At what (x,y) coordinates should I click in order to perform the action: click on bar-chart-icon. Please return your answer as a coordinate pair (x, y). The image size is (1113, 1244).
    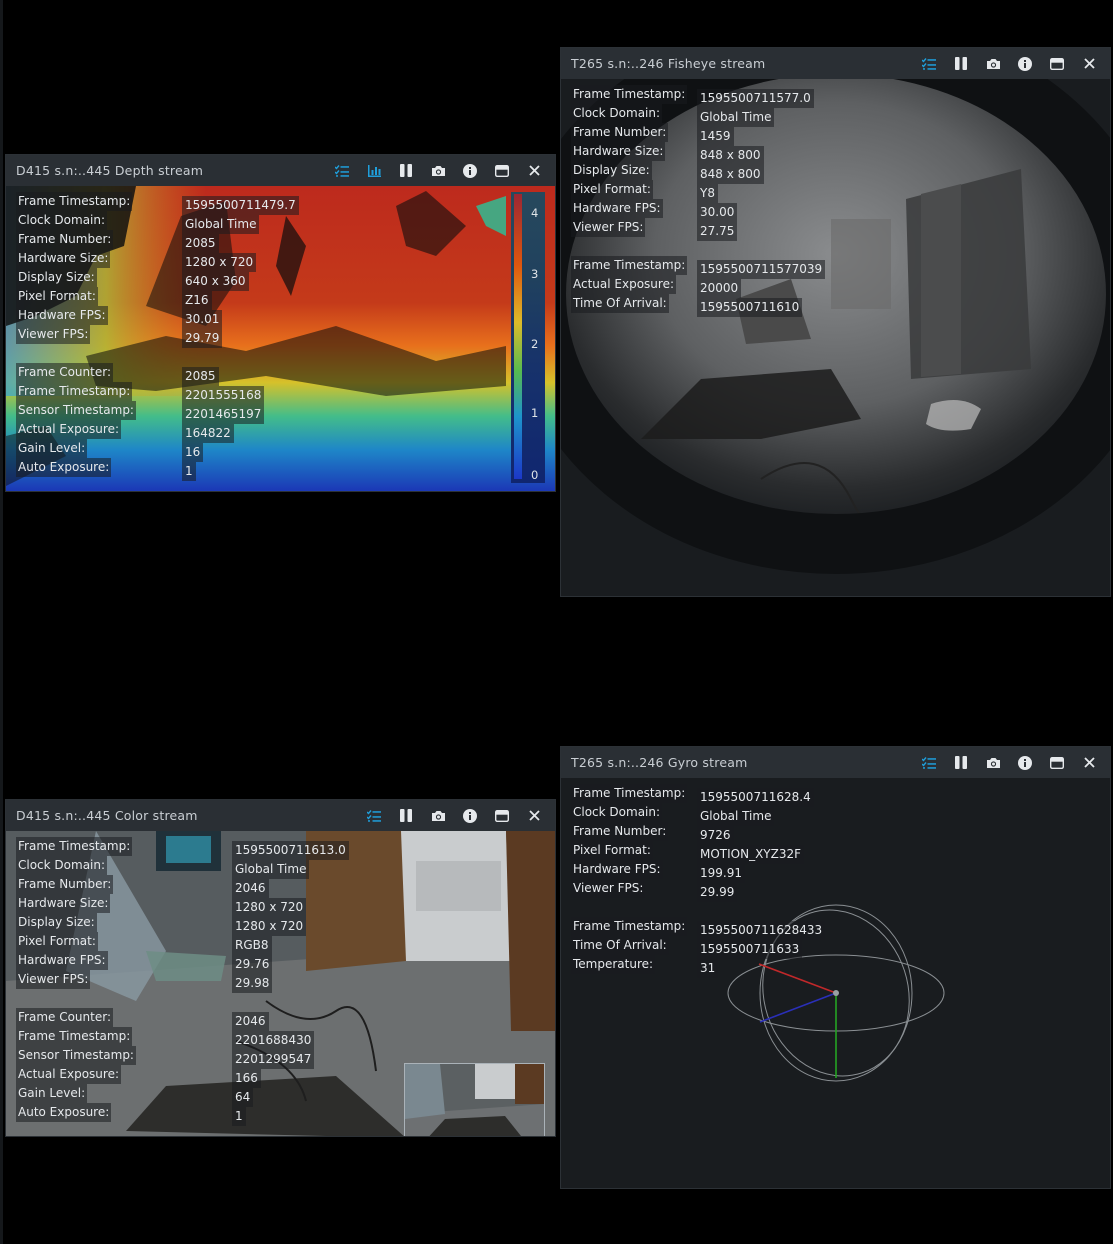
    Looking at the image, I should click on (374, 170).